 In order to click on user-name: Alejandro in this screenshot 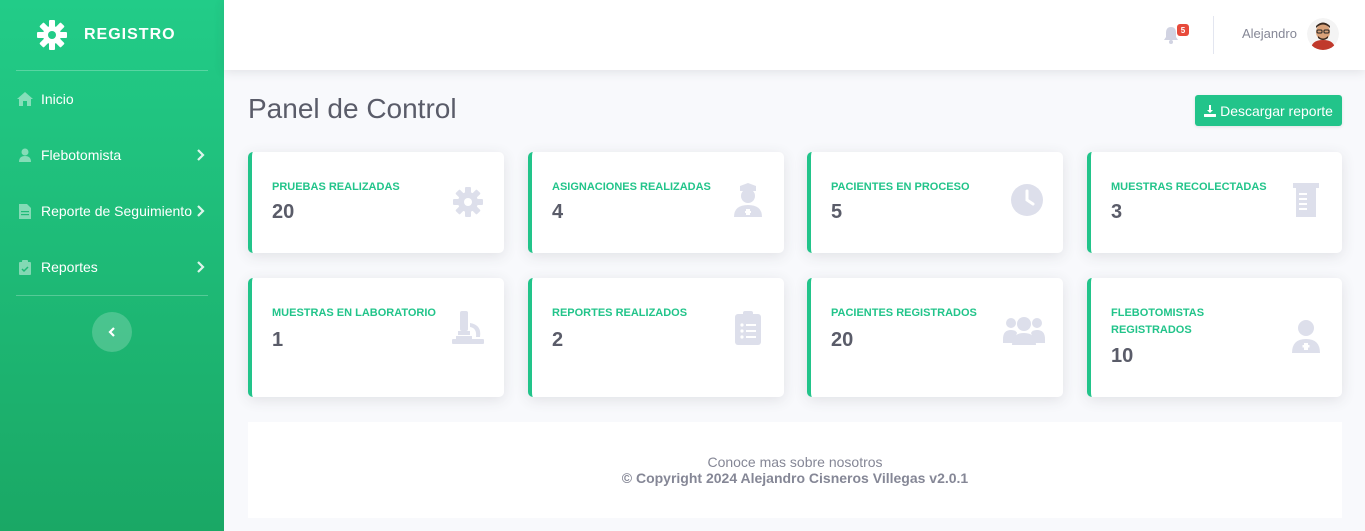, I will do `click(1269, 33)`.